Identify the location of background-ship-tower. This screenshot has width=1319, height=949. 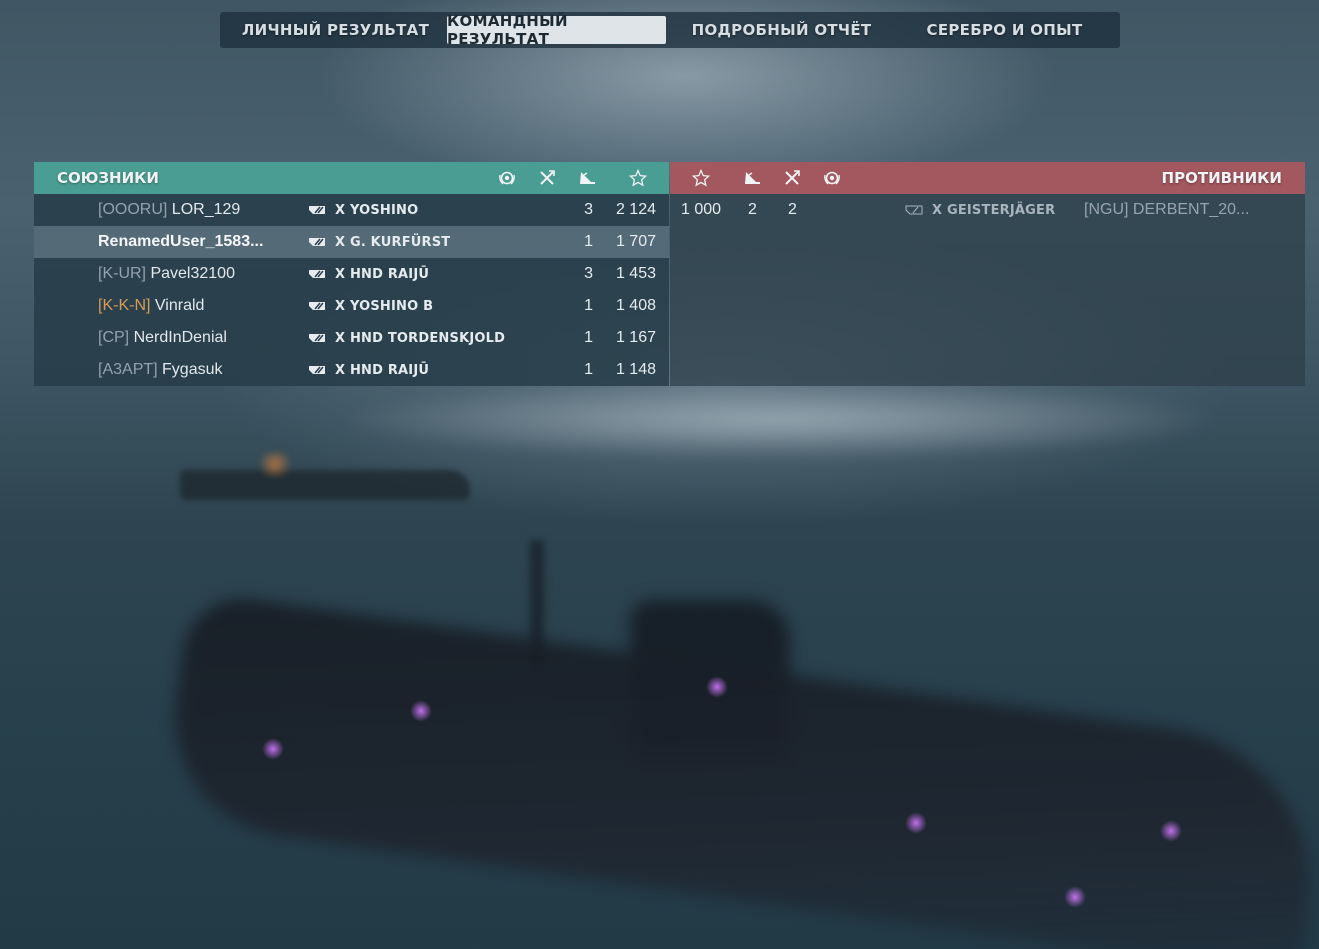
(710, 680).